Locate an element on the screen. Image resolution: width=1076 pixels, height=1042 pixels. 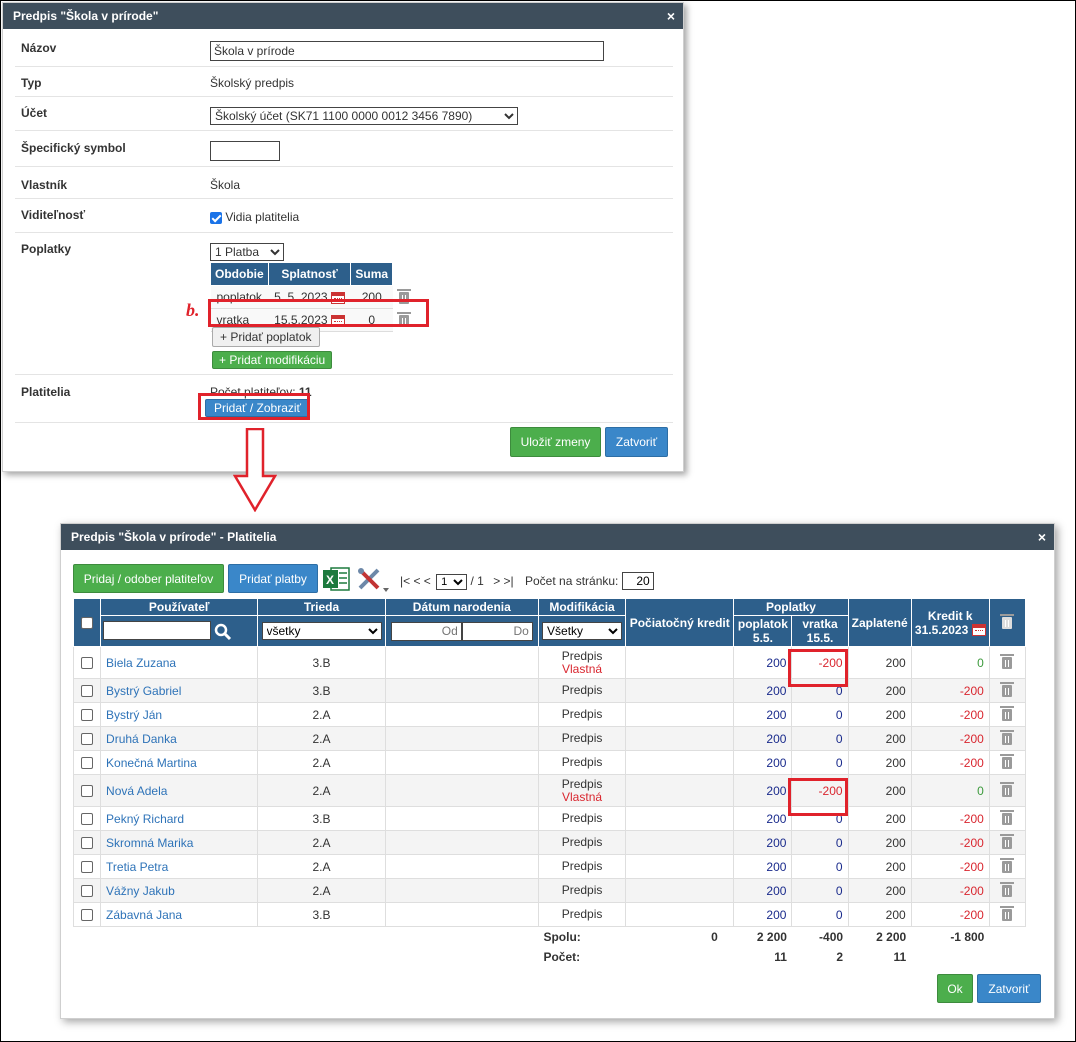
col-initial-credit: Počiatočný kredit is located at coordinates (680, 622).